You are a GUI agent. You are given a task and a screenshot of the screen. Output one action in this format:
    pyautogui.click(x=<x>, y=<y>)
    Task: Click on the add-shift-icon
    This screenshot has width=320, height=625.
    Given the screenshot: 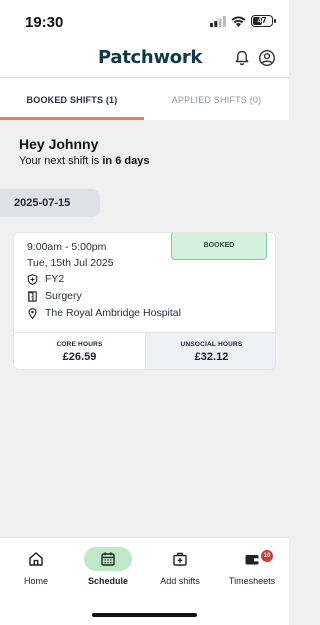 What is the action you would take?
    pyautogui.click(x=180, y=559)
    